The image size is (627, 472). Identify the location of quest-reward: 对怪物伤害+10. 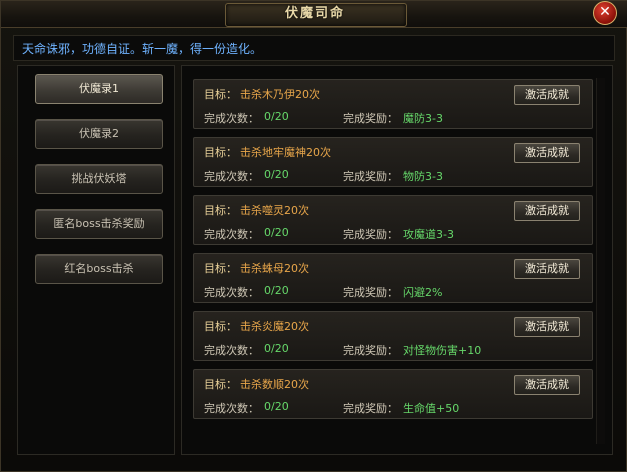
(442, 350).